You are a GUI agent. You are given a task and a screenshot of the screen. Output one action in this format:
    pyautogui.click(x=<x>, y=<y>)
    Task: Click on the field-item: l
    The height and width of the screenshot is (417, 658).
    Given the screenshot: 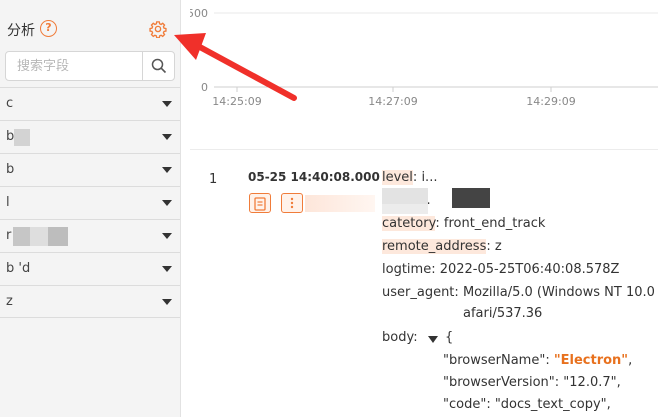 What is the action you would take?
    pyautogui.click(x=90, y=202)
    